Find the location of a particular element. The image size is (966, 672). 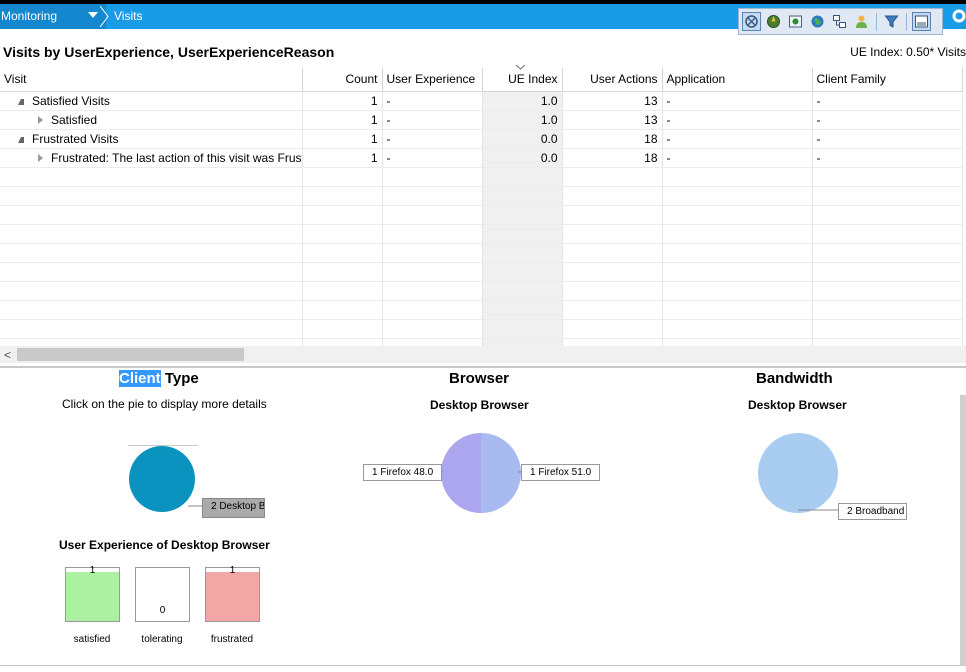

table-cell-visit: Frustrated Visits is located at coordinates (151, 139).